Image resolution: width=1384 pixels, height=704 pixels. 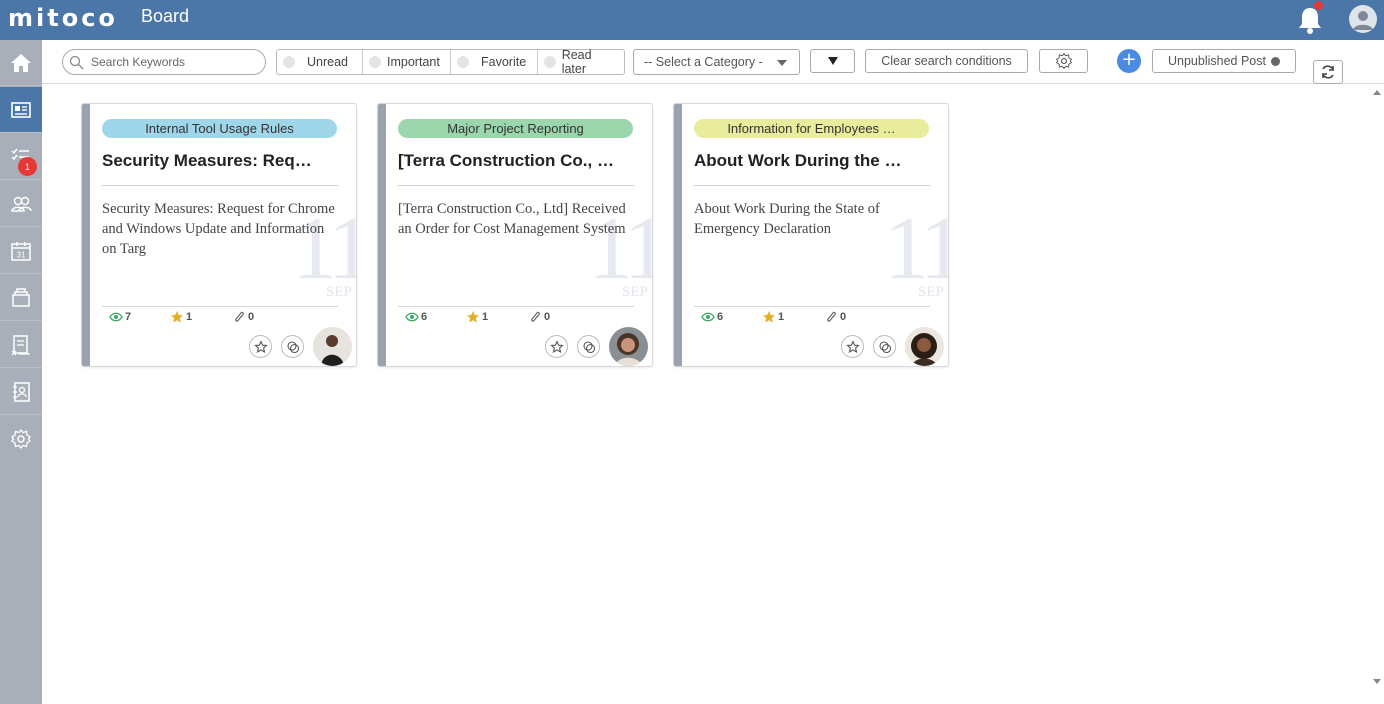 I want to click on sidebar-item-todo: 1, so click(x=21, y=157).